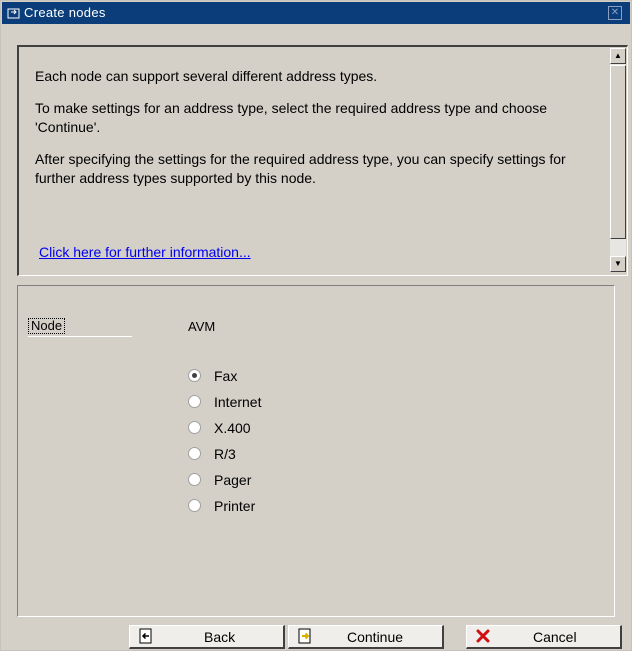  I want to click on cancel-button-label: Cancel, so click(555, 637).